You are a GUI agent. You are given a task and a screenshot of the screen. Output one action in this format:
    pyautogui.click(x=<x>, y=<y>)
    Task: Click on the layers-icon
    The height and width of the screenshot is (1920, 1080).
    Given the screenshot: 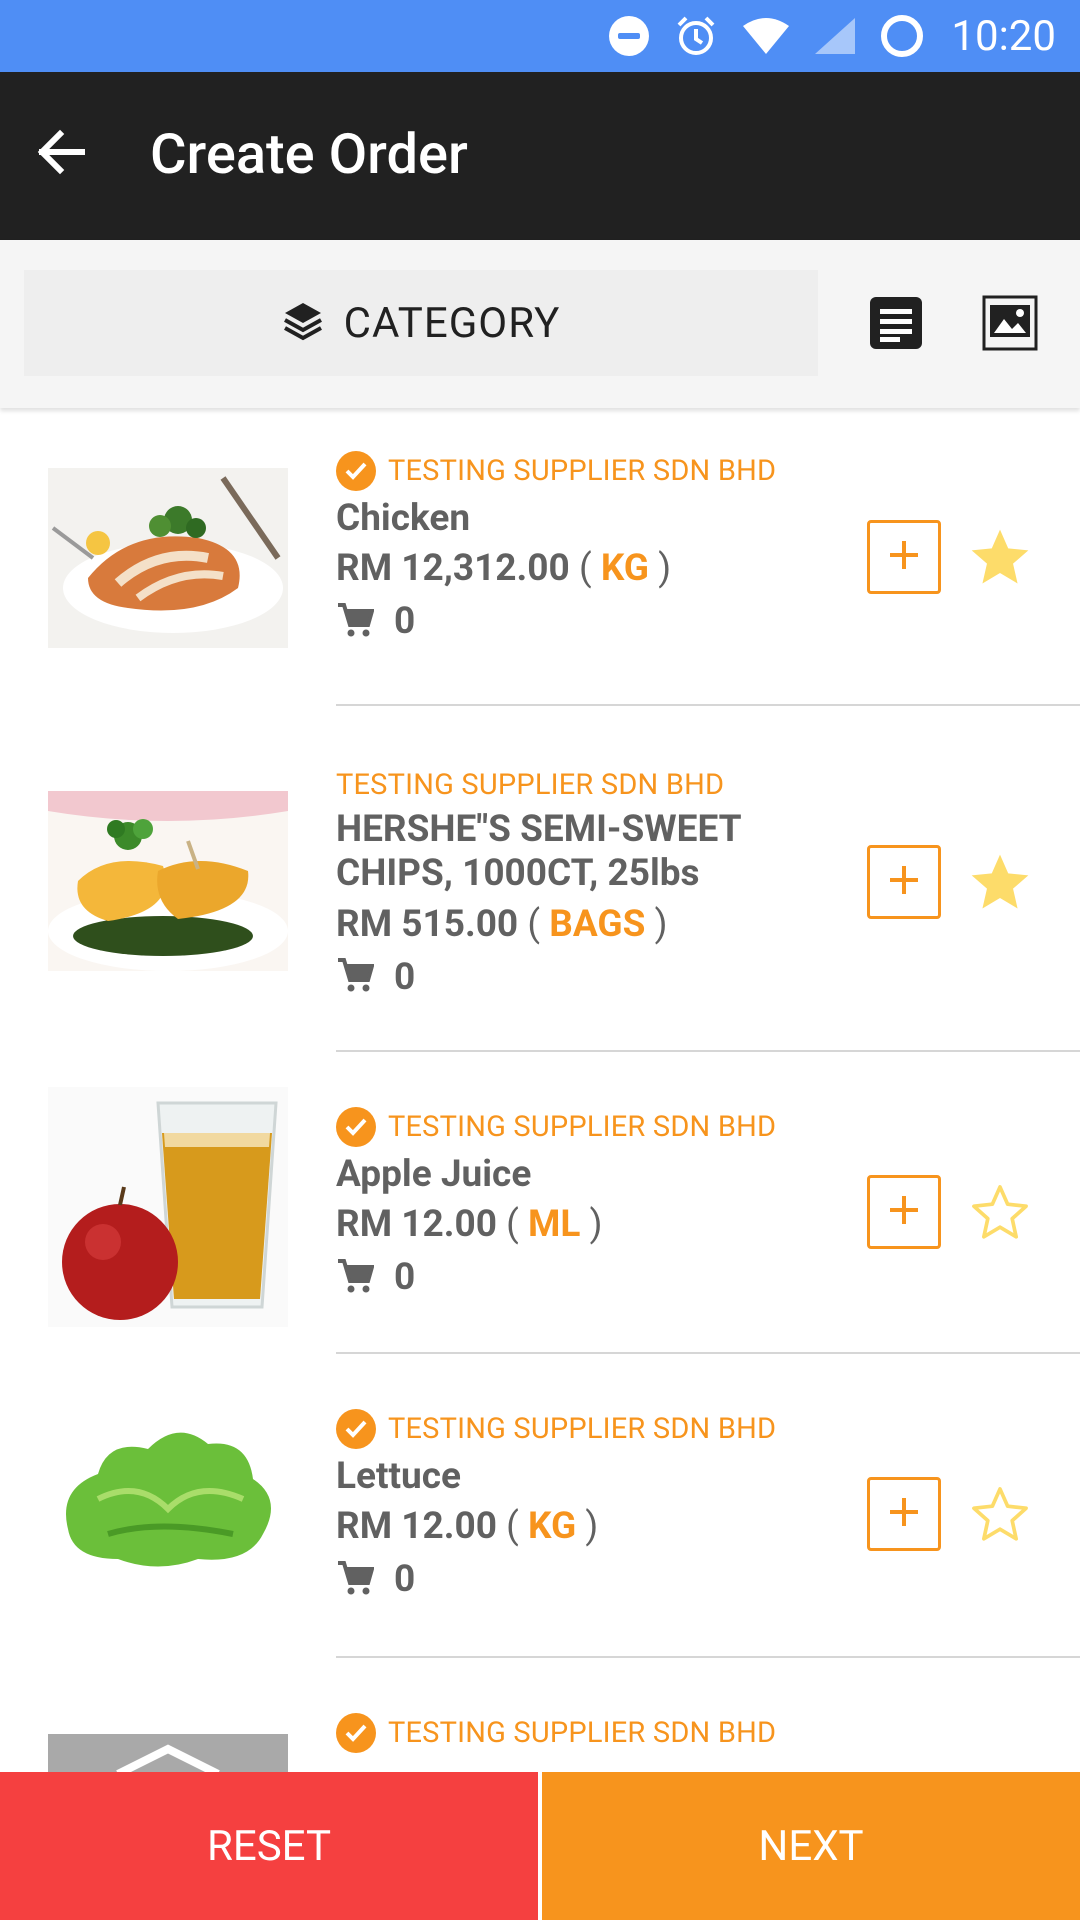 What is the action you would take?
    pyautogui.click(x=303, y=323)
    